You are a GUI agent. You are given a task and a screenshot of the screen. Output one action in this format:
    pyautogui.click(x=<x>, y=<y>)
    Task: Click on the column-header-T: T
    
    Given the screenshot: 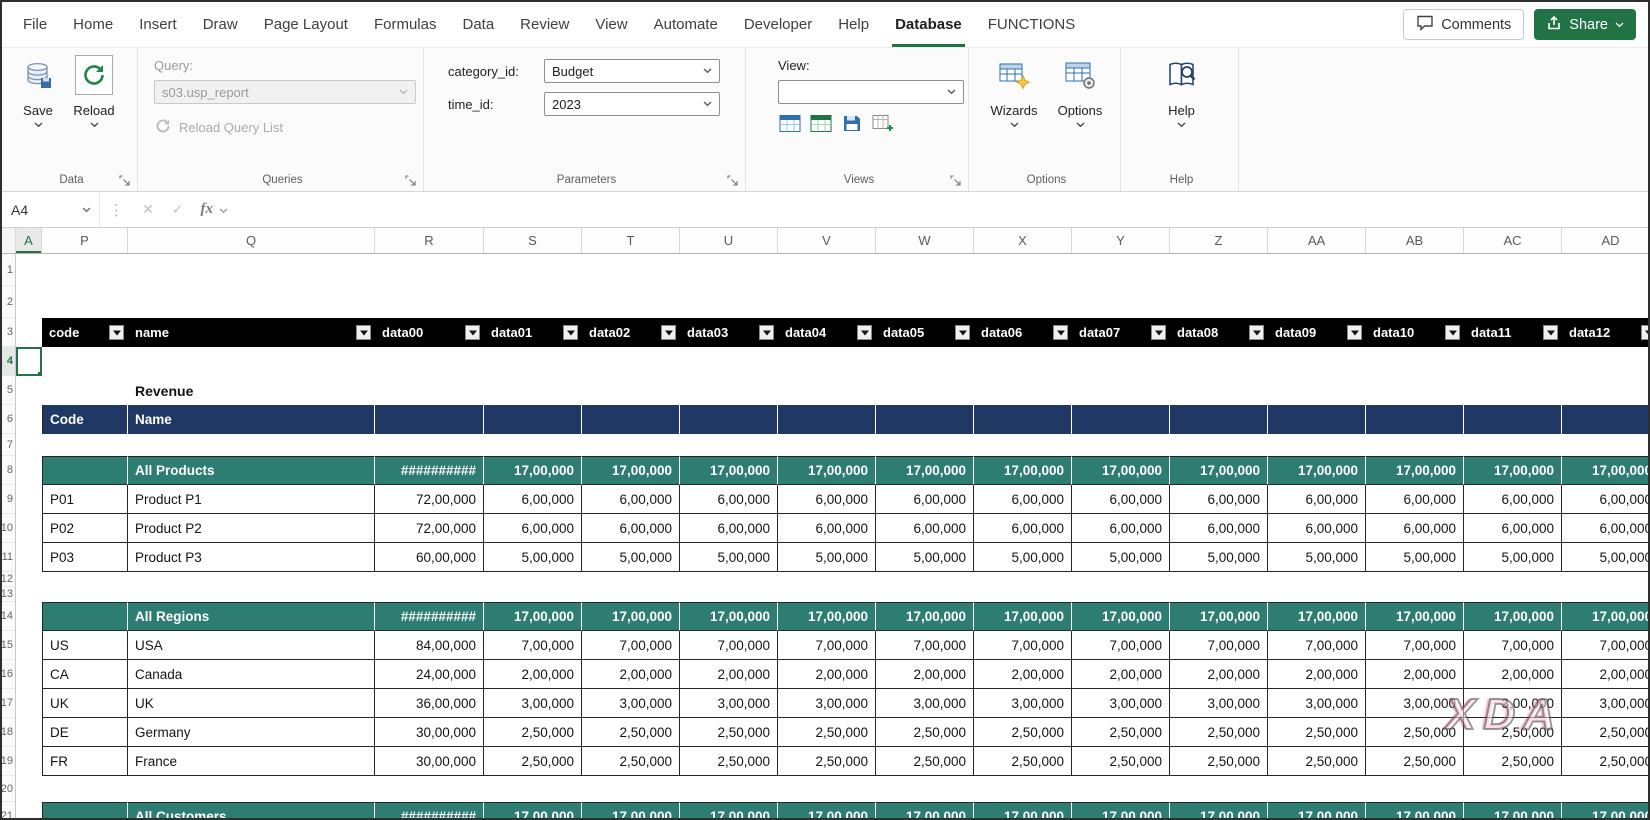 What is the action you would take?
    pyautogui.click(x=631, y=240)
    